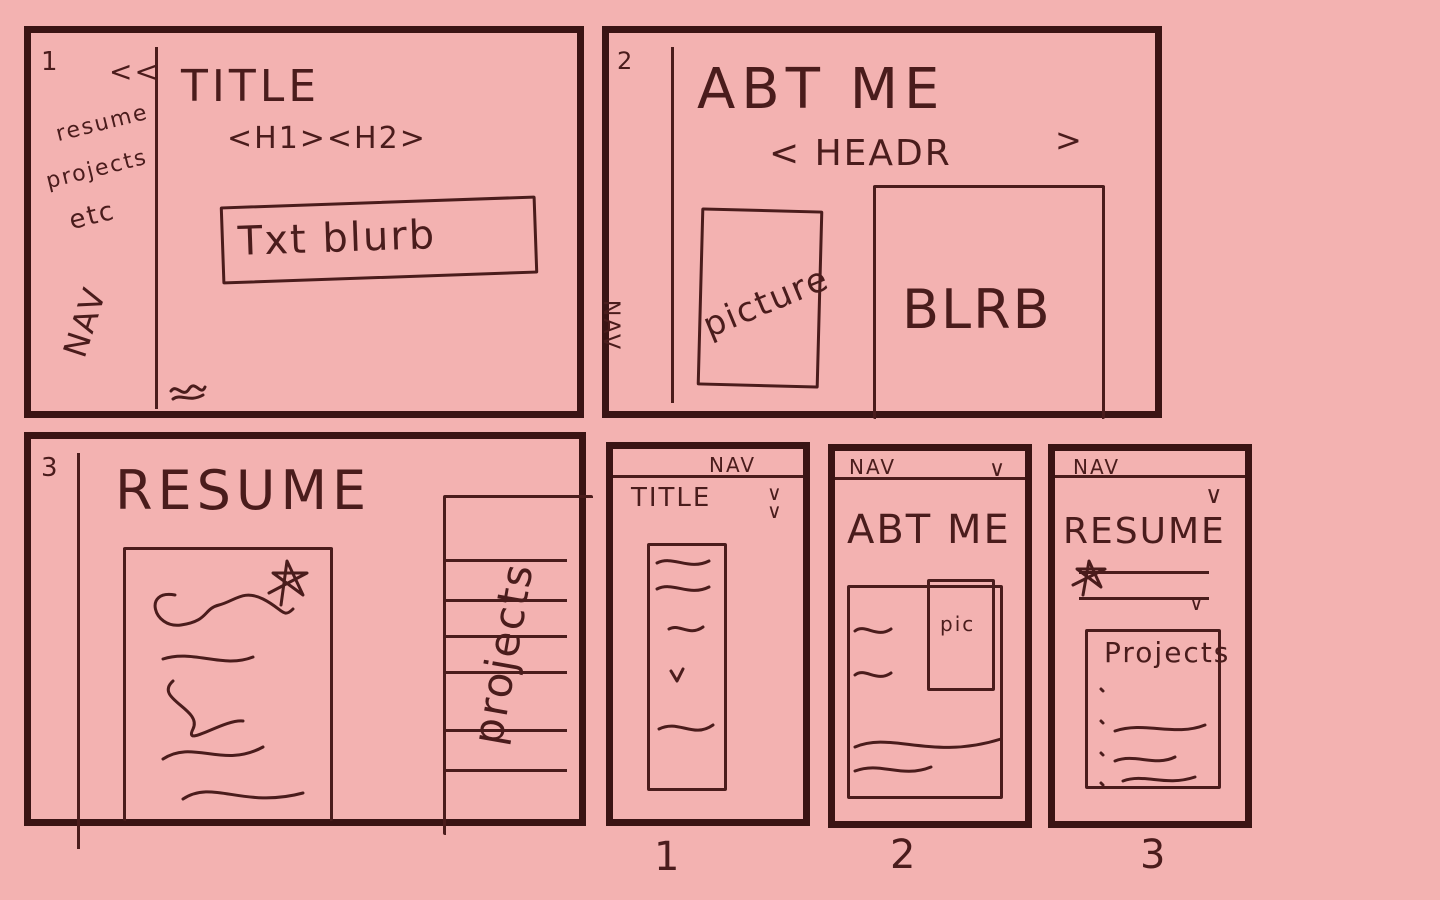  Describe the element at coordinates (327, 138) in the screenshot. I see `headings-placeholder: <H1><H2>` at that location.